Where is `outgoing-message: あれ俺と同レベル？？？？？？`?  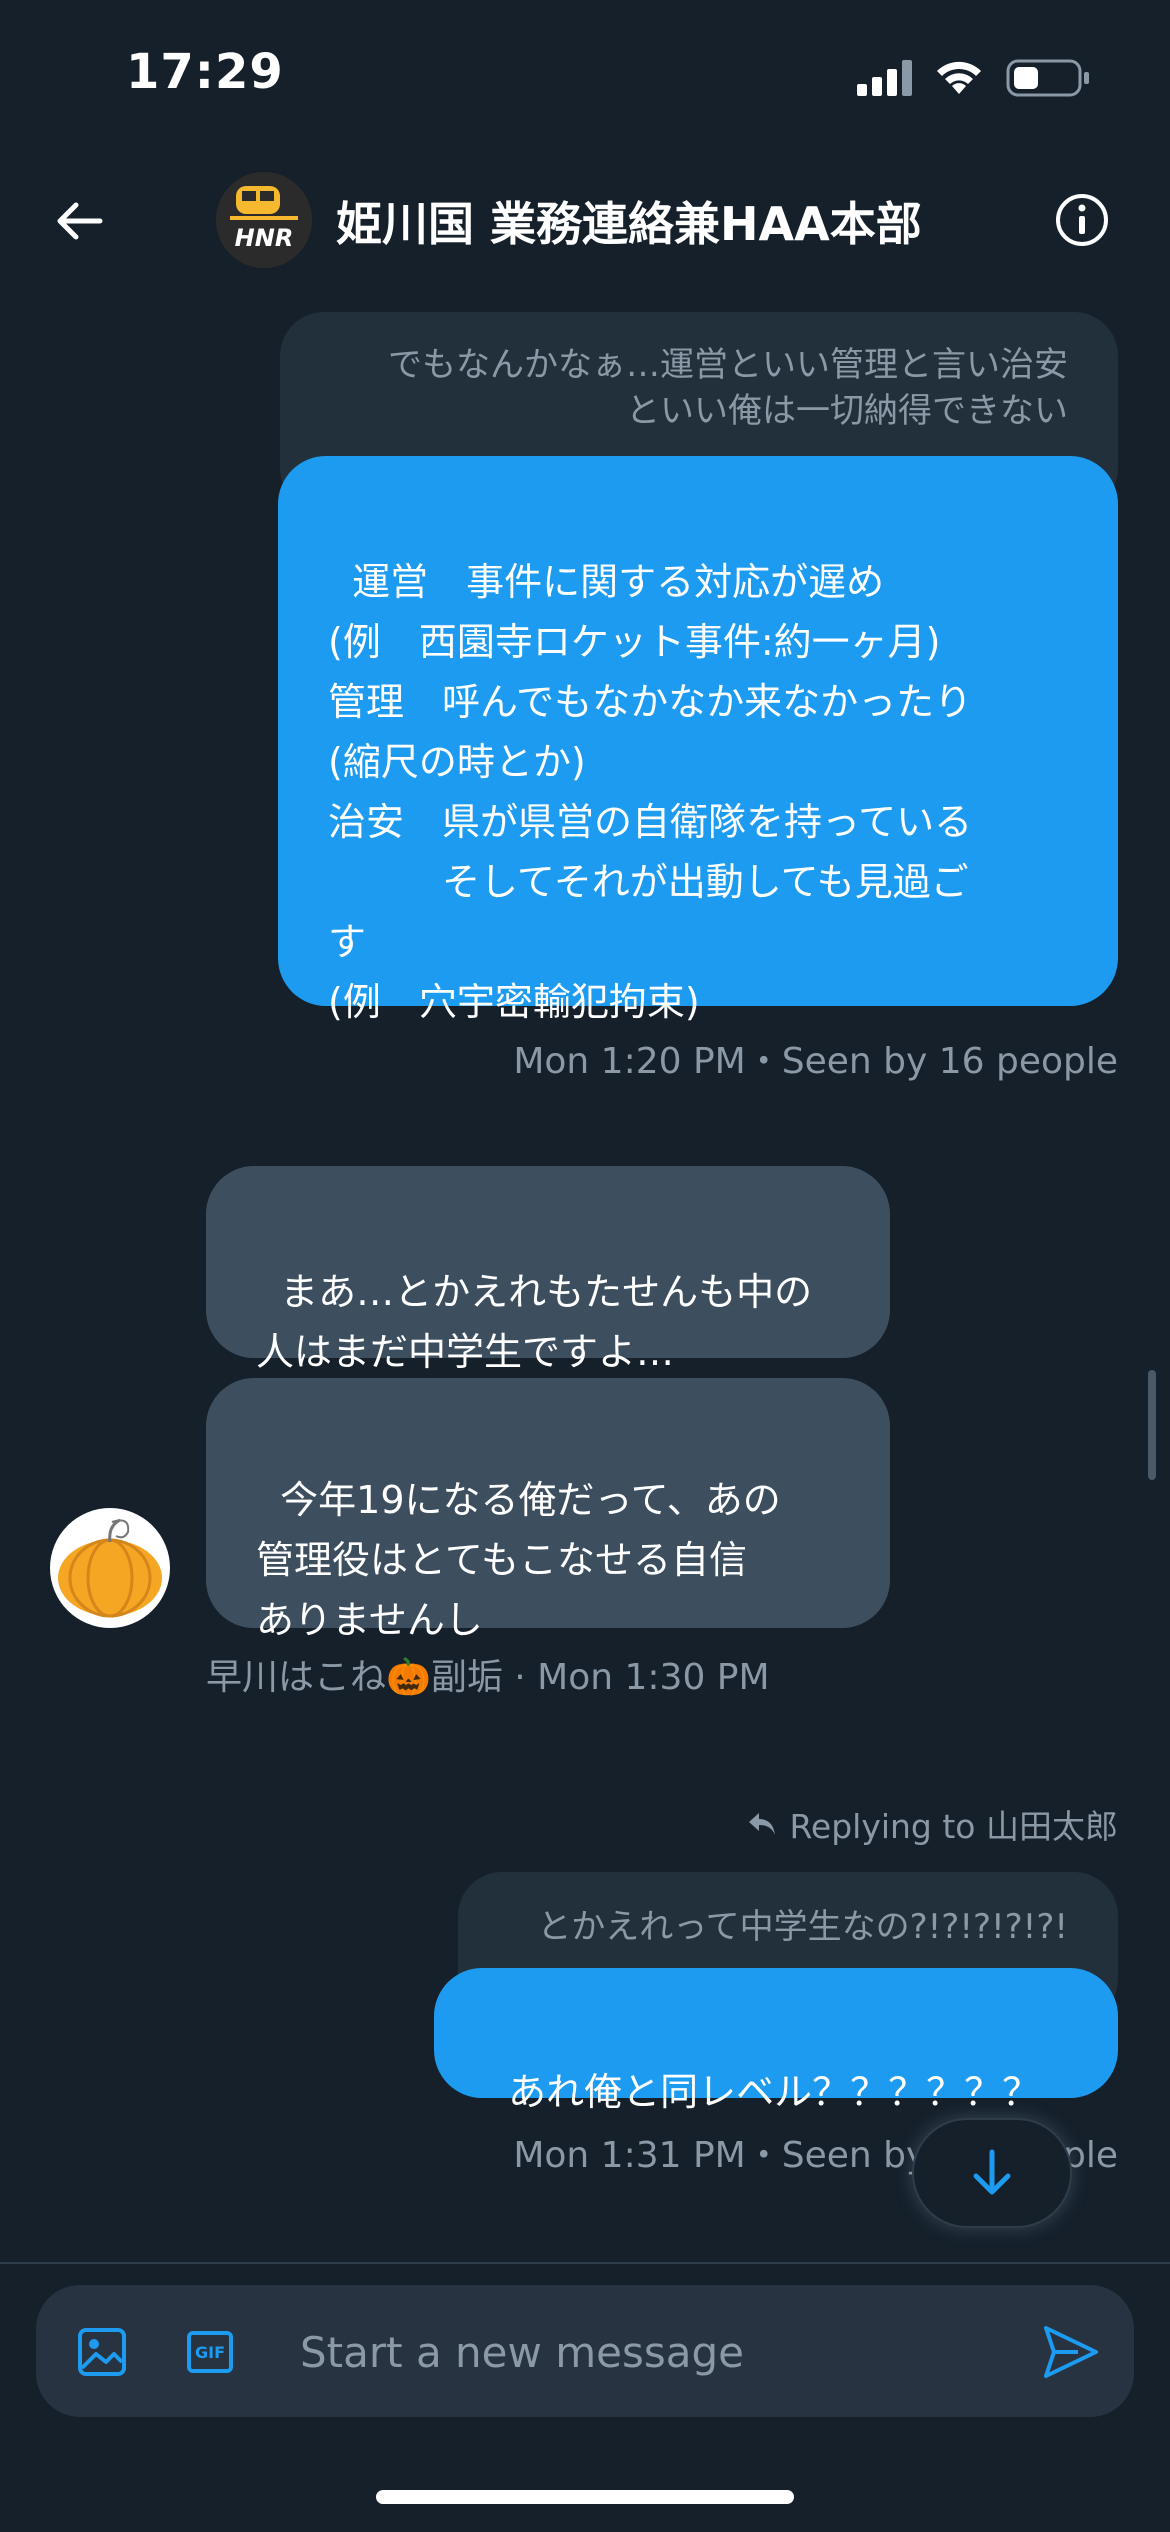 outgoing-message: あれ俺と同レベル？？？？？？ is located at coordinates (776, 2041).